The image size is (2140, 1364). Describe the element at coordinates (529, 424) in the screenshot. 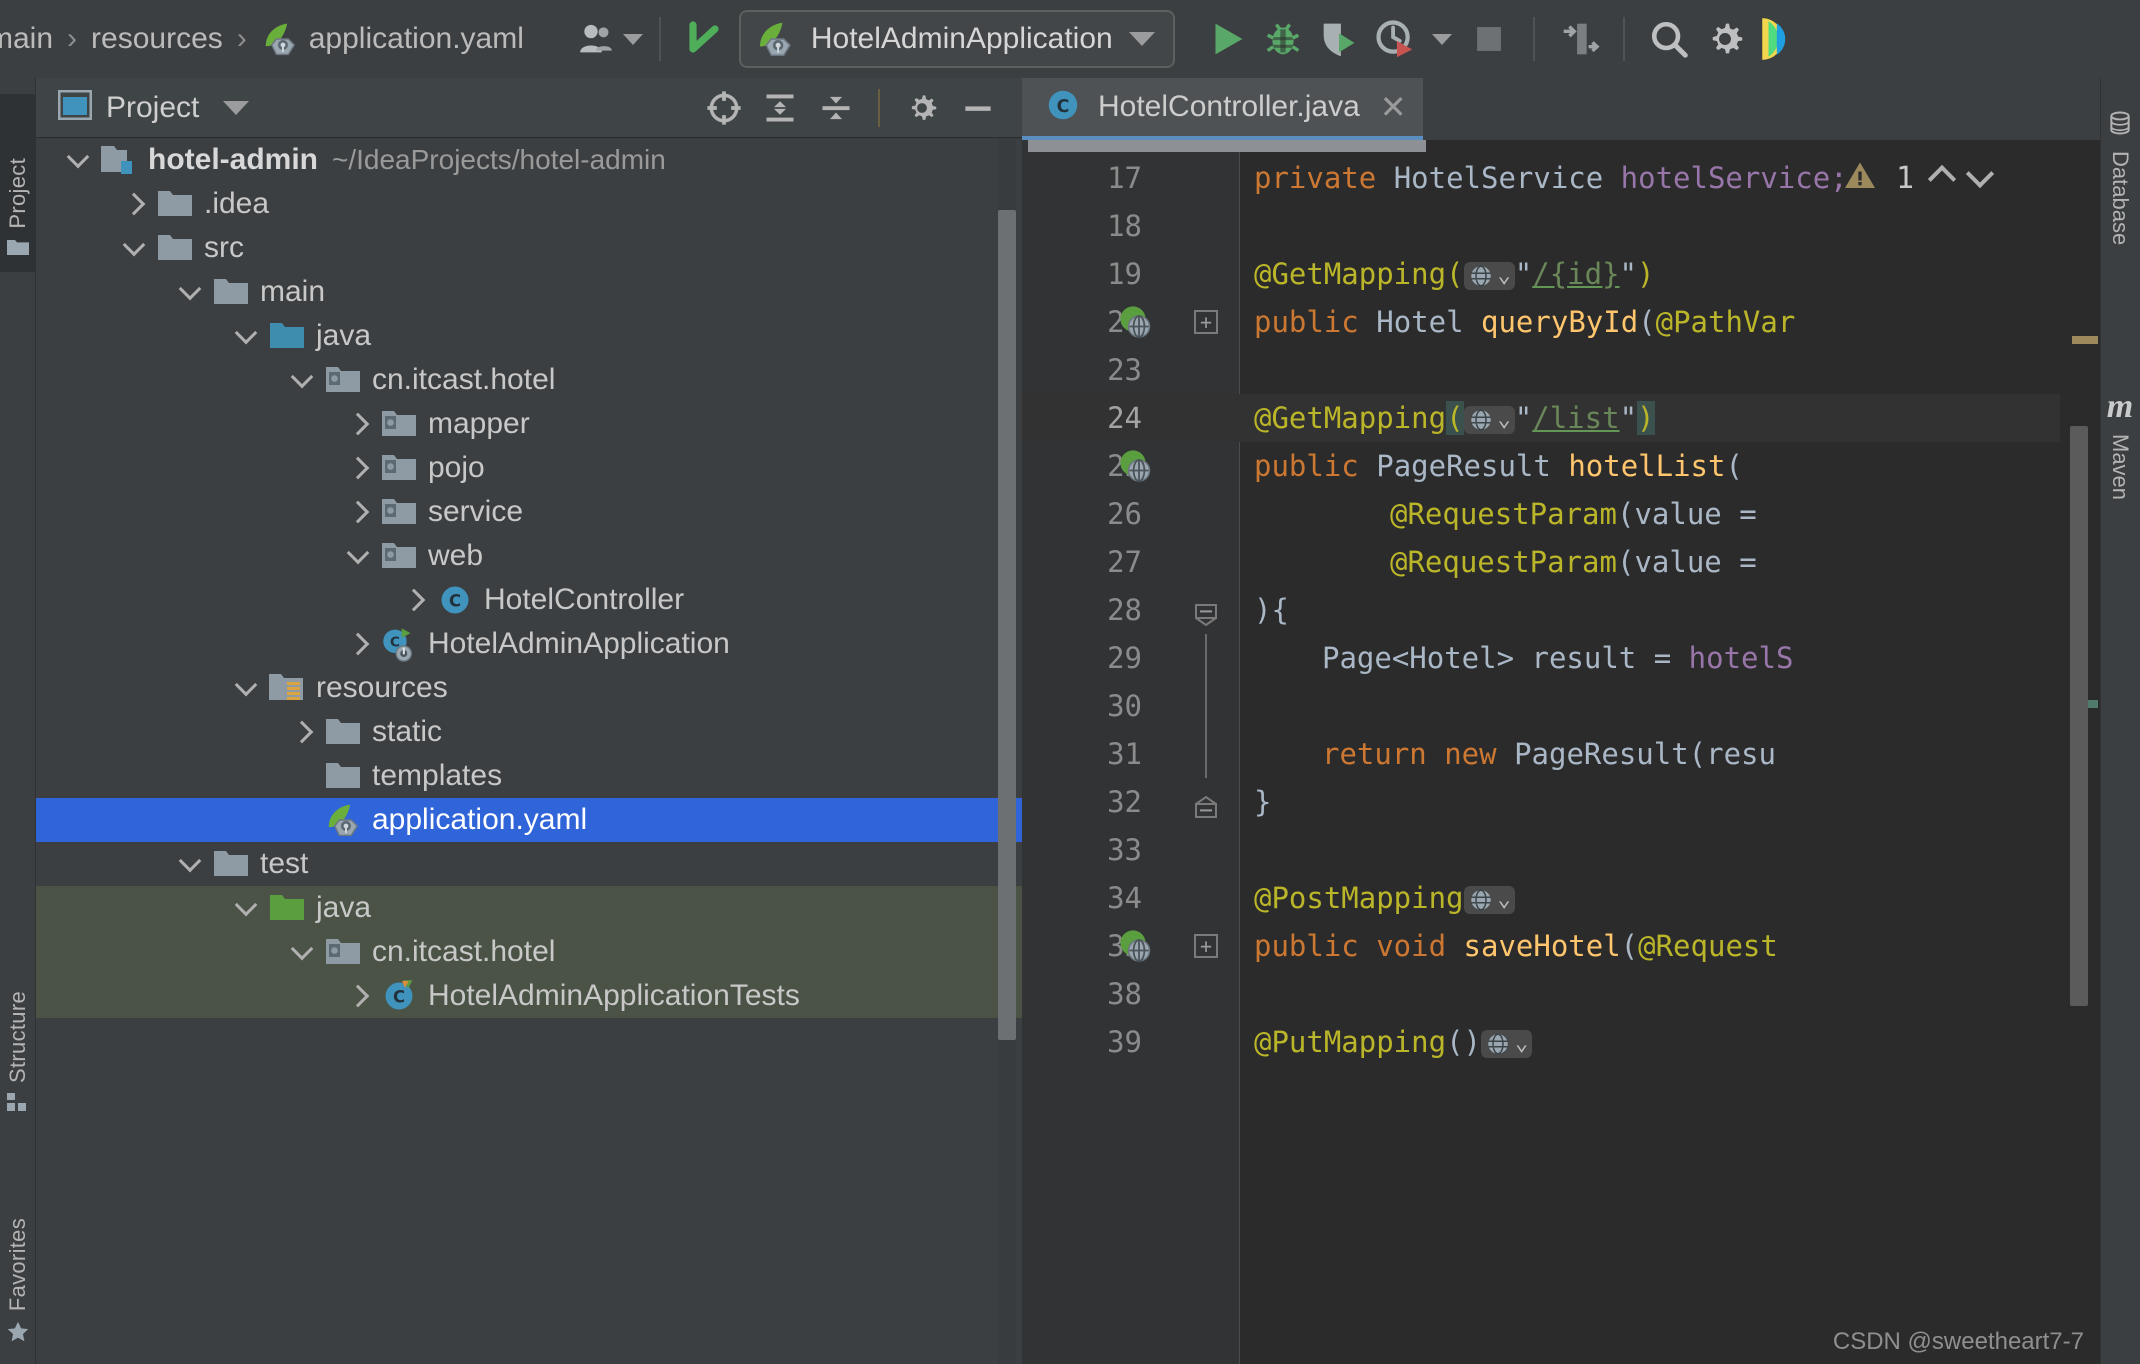

I see `tree-node-mapper: mapper` at that location.